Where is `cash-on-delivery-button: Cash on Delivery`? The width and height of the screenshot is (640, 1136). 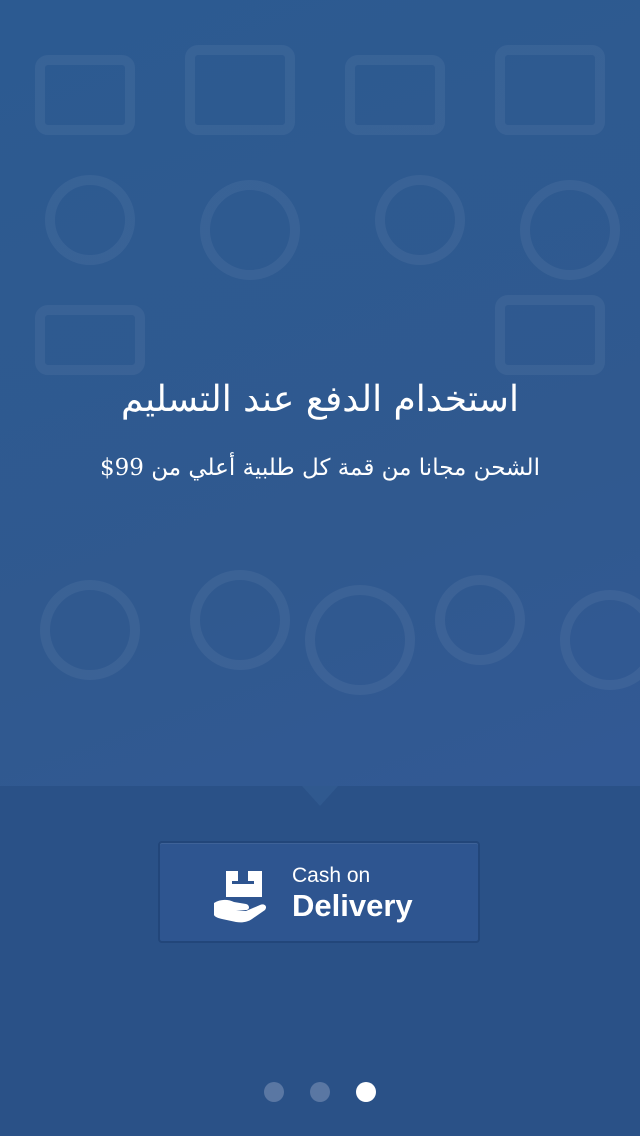
cash-on-delivery-button: Cash on Delivery is located at coordinates (319, 892).